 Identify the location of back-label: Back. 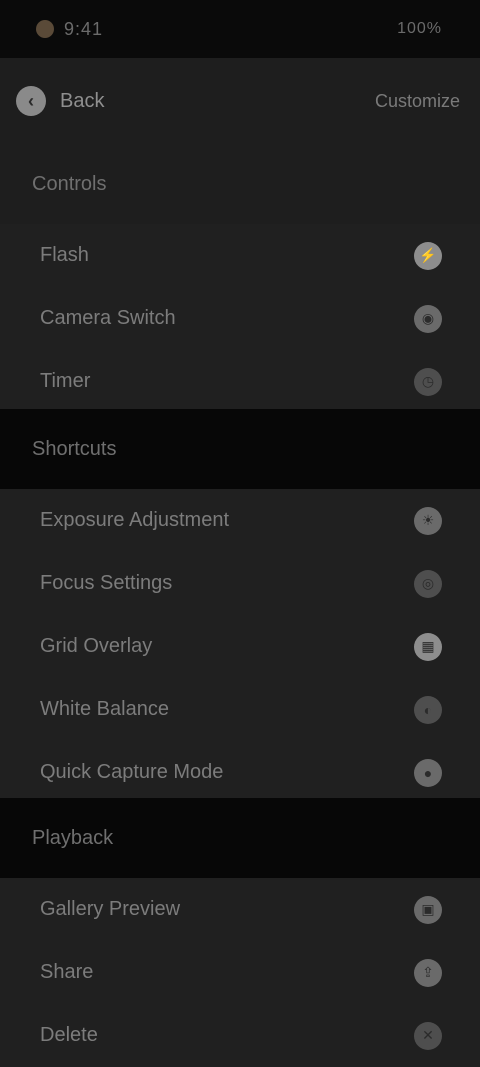
(82, 100).